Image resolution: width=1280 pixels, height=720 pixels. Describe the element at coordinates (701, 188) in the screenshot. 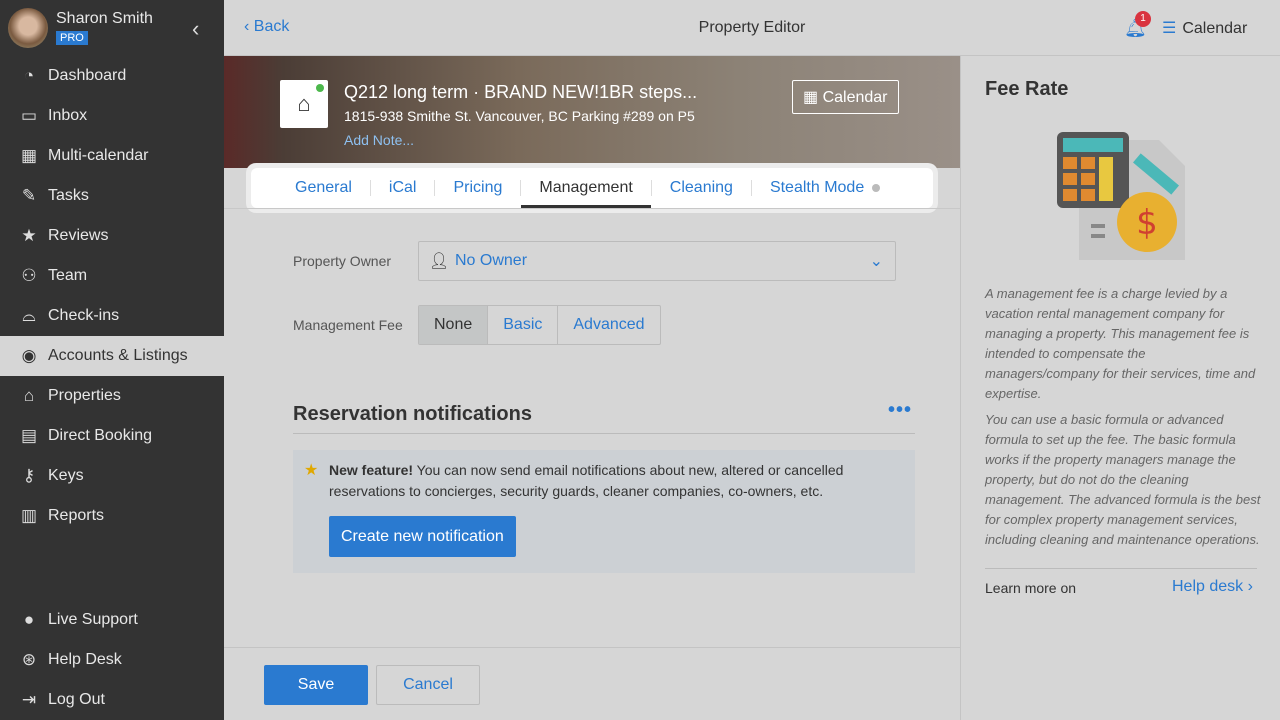

I see `tab-cleaning: Cleaning` at that location.